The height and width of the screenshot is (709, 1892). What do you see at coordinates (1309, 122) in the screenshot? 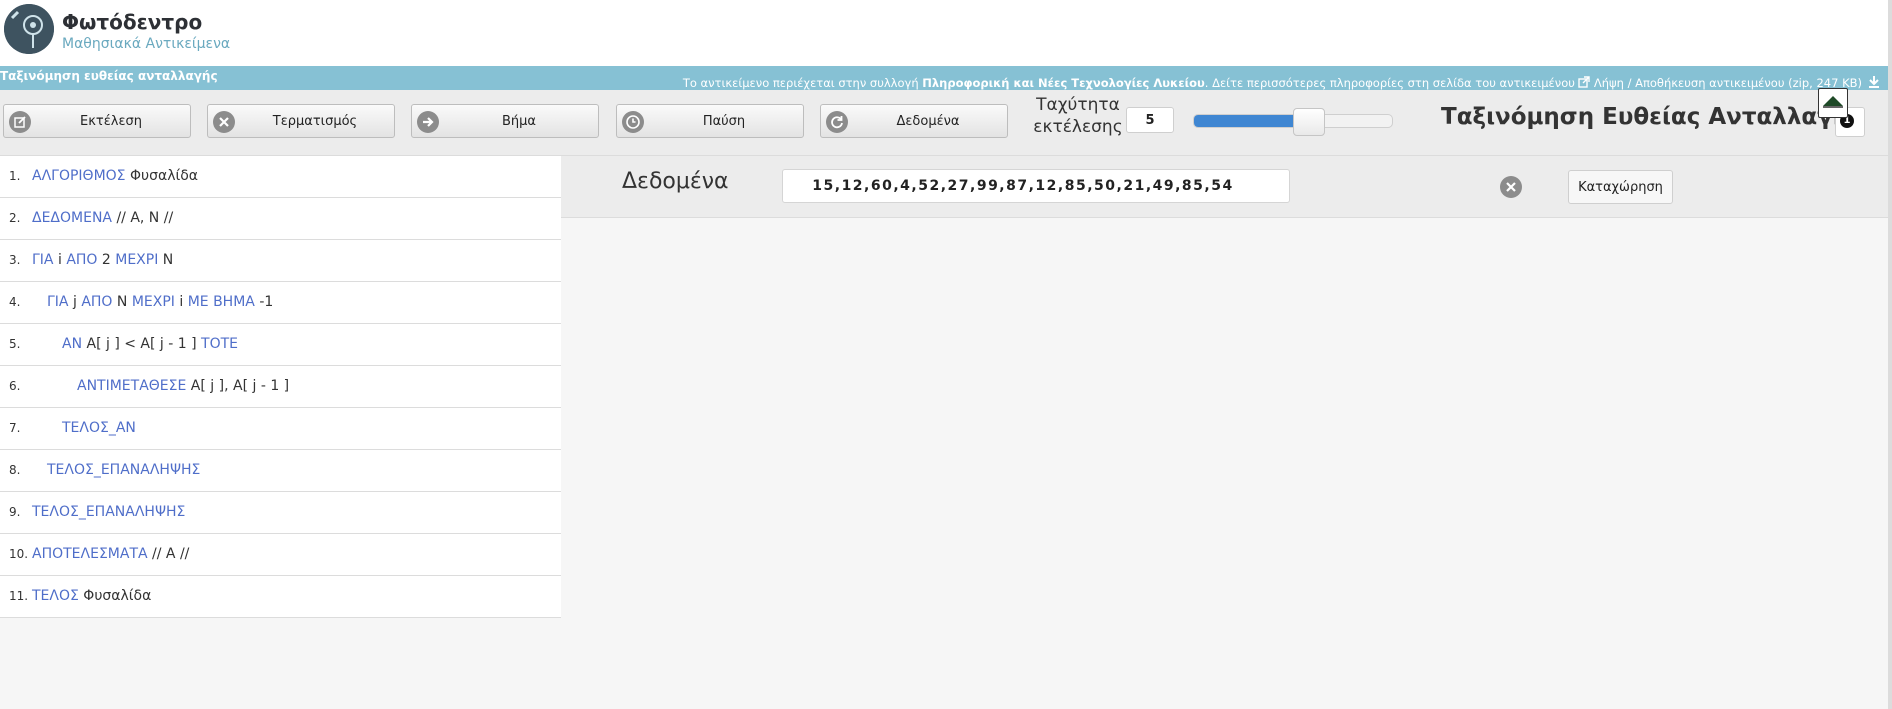
I see `speed-slider-handle` at bounding box center [1309, 122].